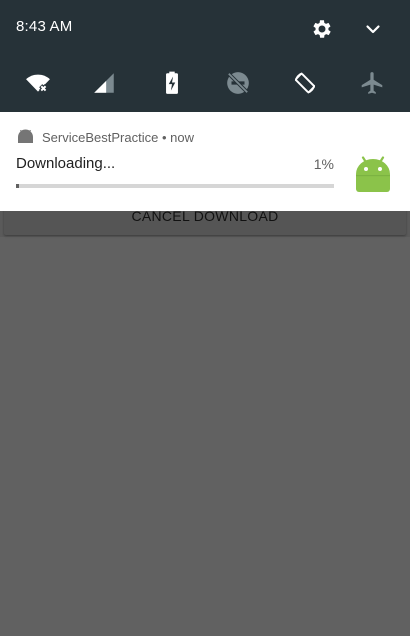  What do you see at coordinates (373, 29) in the screenshot?
I see `chevron-down-icon` at bounding box center [373, 29].